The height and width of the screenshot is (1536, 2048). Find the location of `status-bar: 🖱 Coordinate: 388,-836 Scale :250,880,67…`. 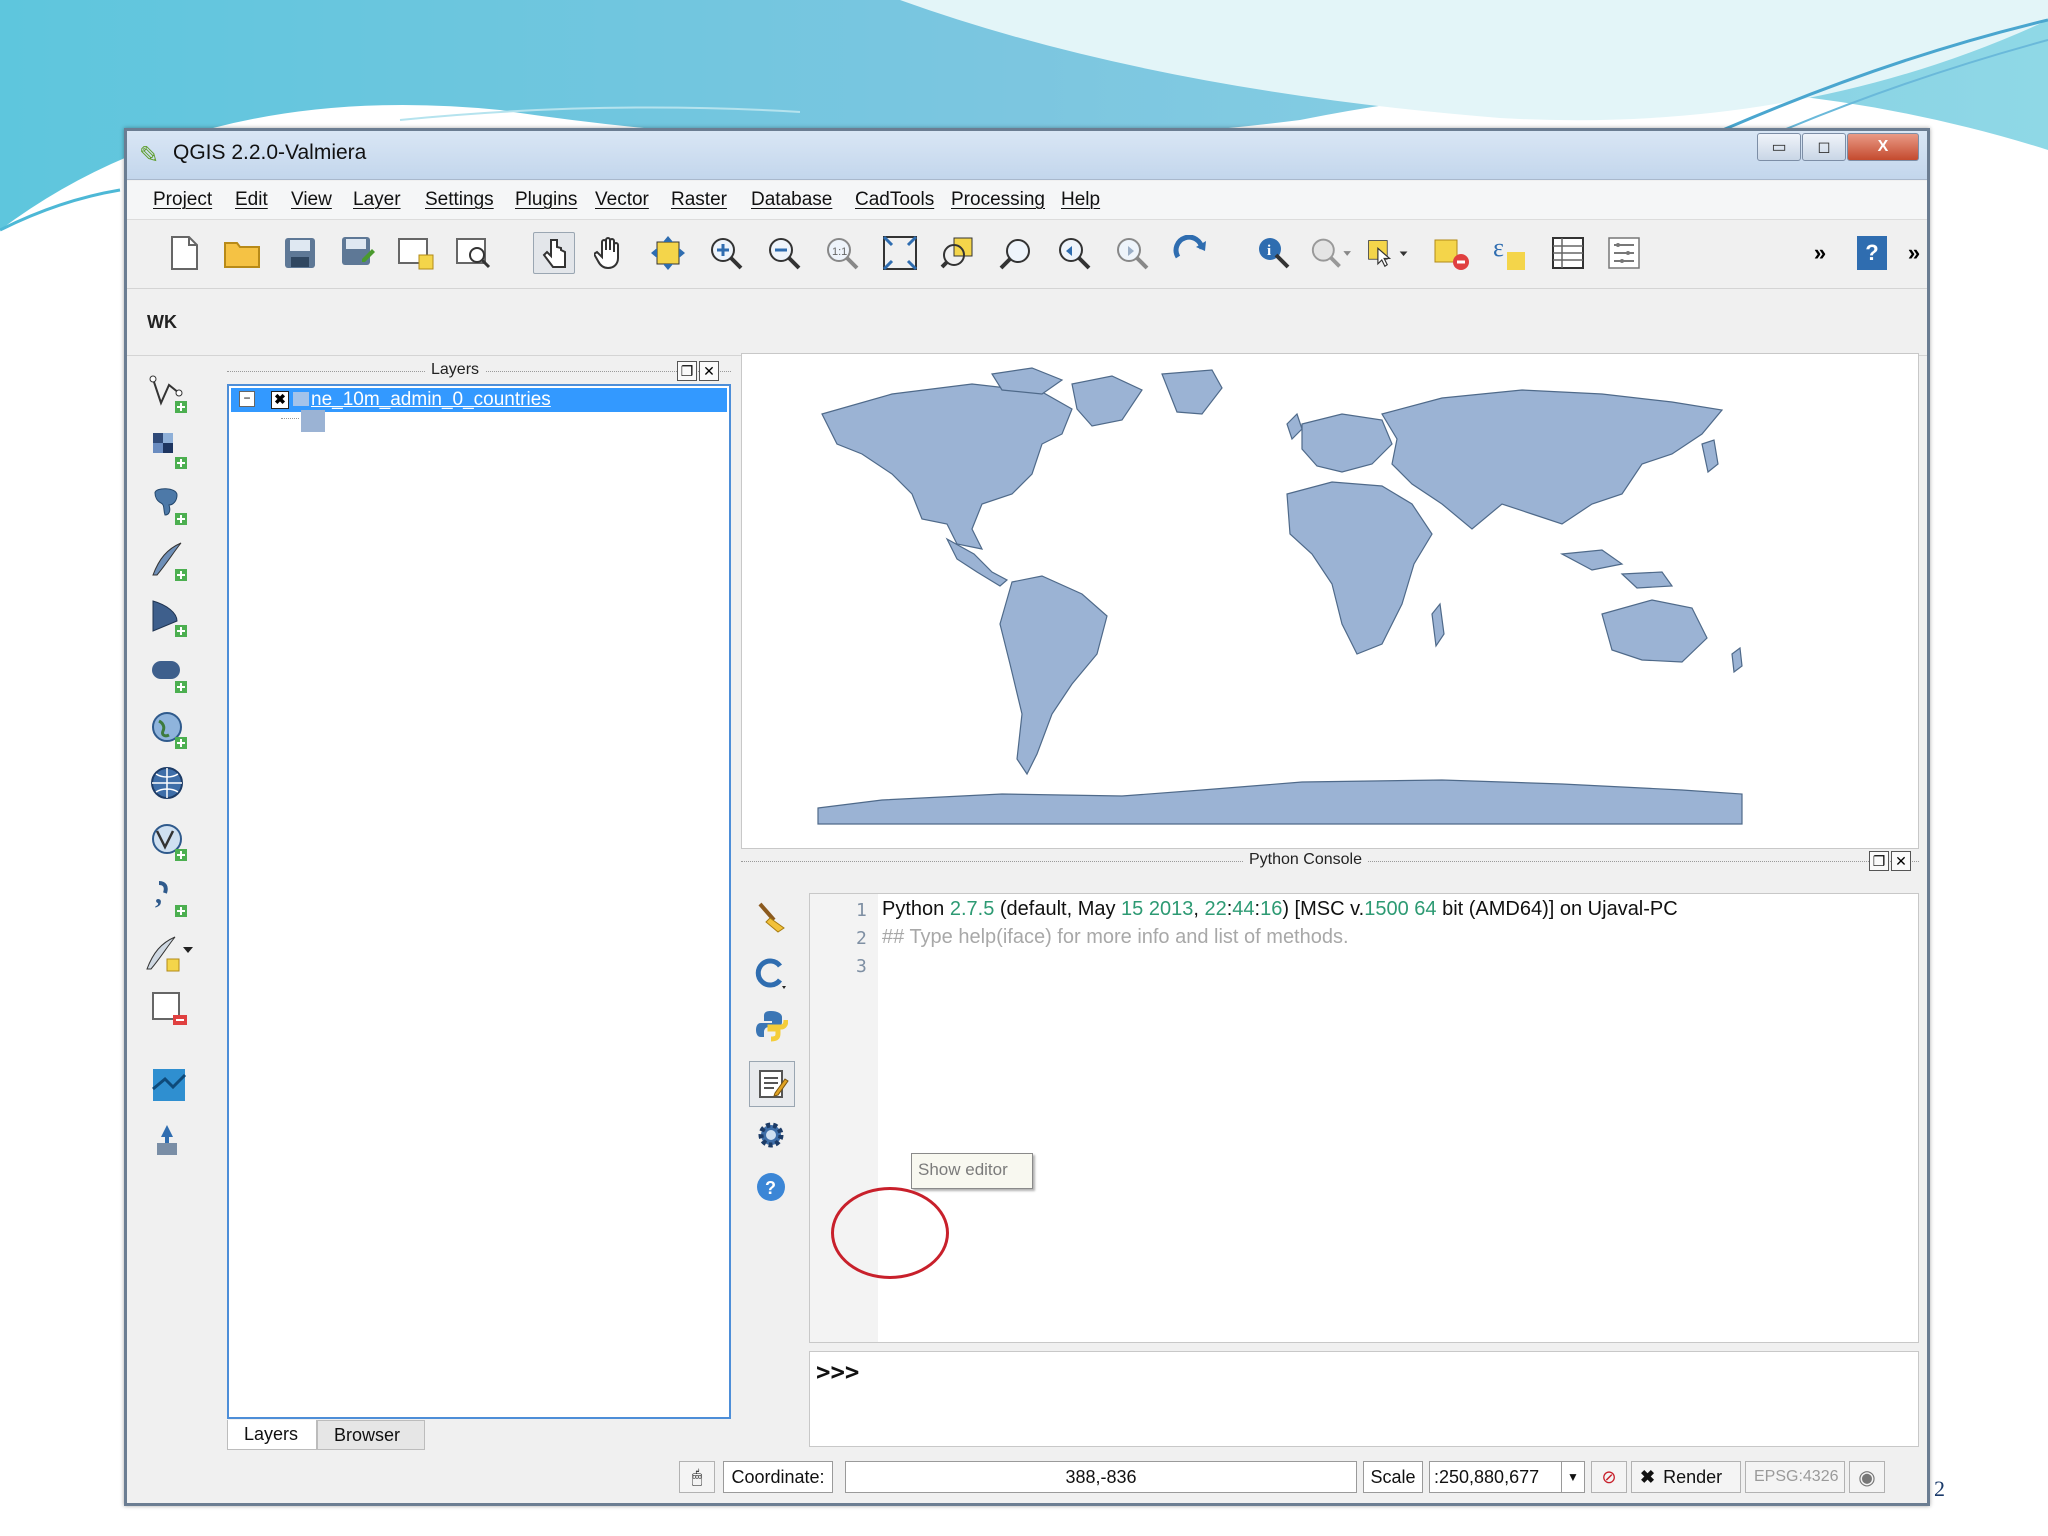

status-bar: 🖱 Coordinate: 388,-836 Scale :250,880,67… is located at coordinates (1027, 1476).